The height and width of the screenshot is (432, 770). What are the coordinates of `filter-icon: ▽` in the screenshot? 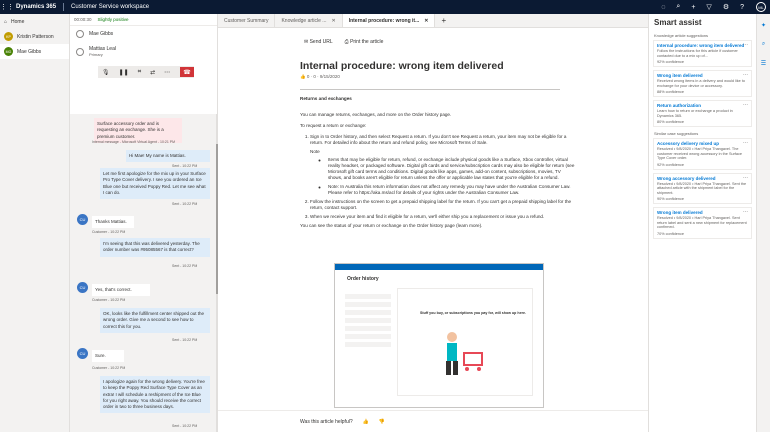 It's located at (708, 7).